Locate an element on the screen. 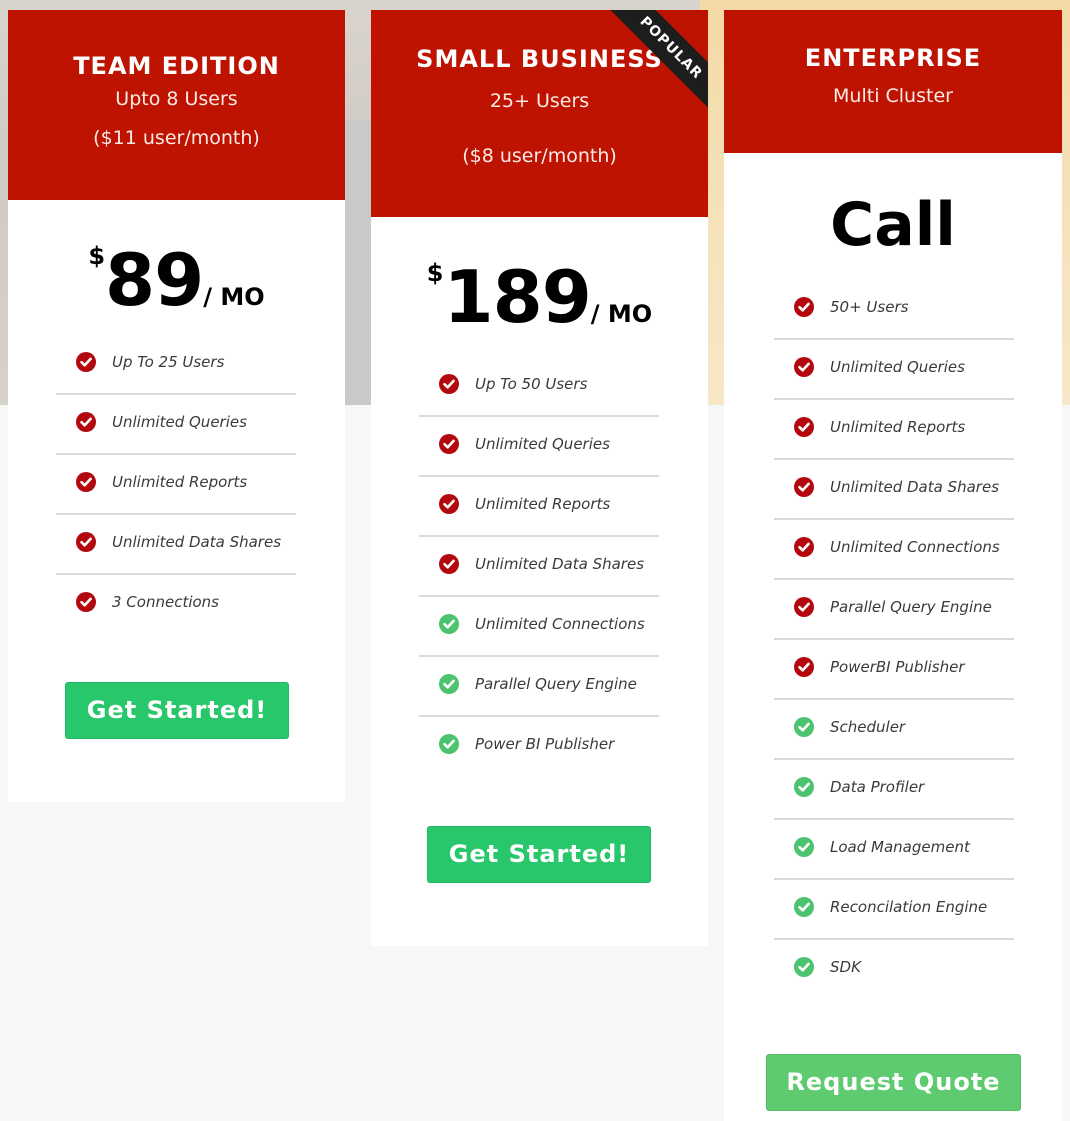 This screenshot has height=1121, width=1070. feature-label: Up To 50 Users is located at coordinates (531, 384).